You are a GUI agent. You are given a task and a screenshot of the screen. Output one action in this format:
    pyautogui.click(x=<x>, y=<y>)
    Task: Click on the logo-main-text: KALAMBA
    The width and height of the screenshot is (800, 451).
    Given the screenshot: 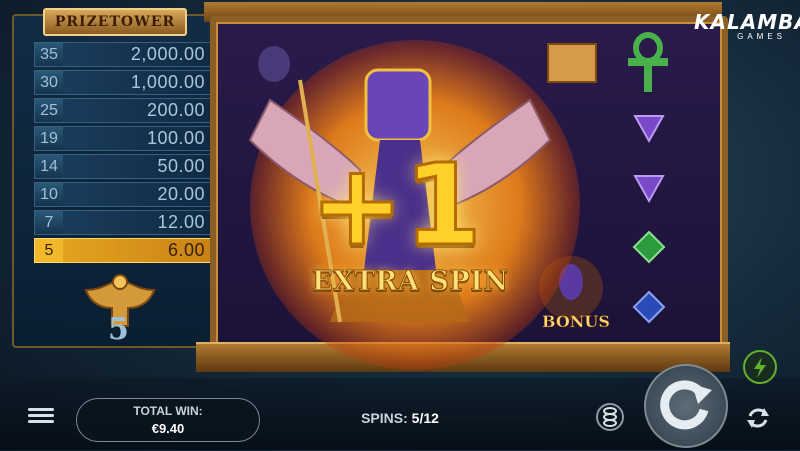 What is the action you would take?
    pyautogui.click(x=747, y=22)
    